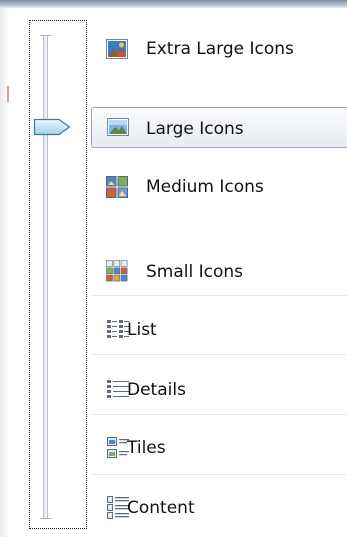  I want to click on menu-item-small-icons: Small Icons, so click(219, 271).